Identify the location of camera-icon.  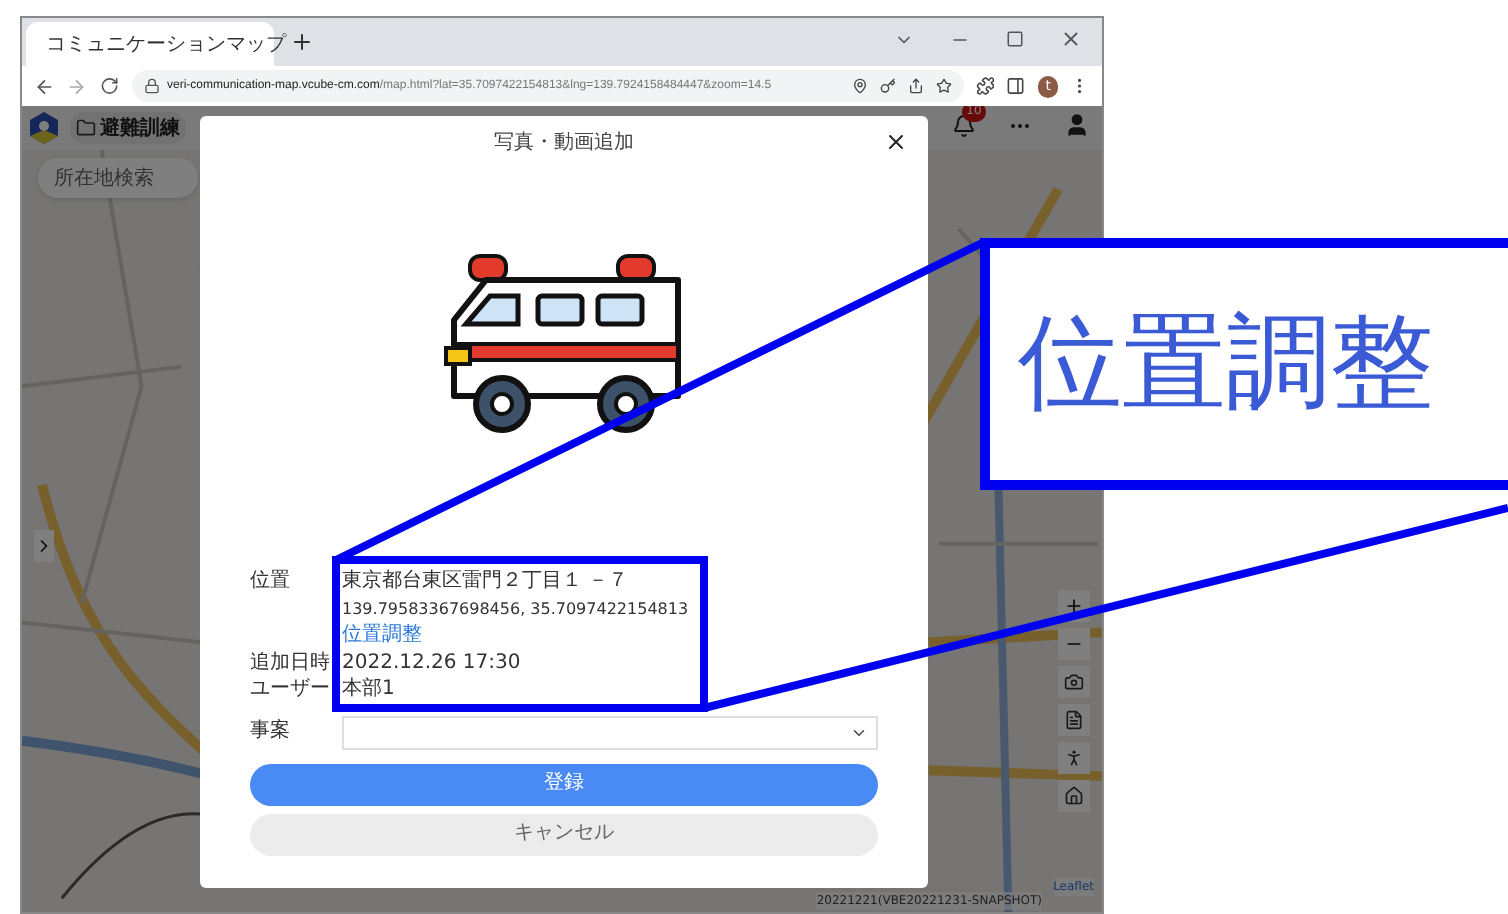
(1074, 682).